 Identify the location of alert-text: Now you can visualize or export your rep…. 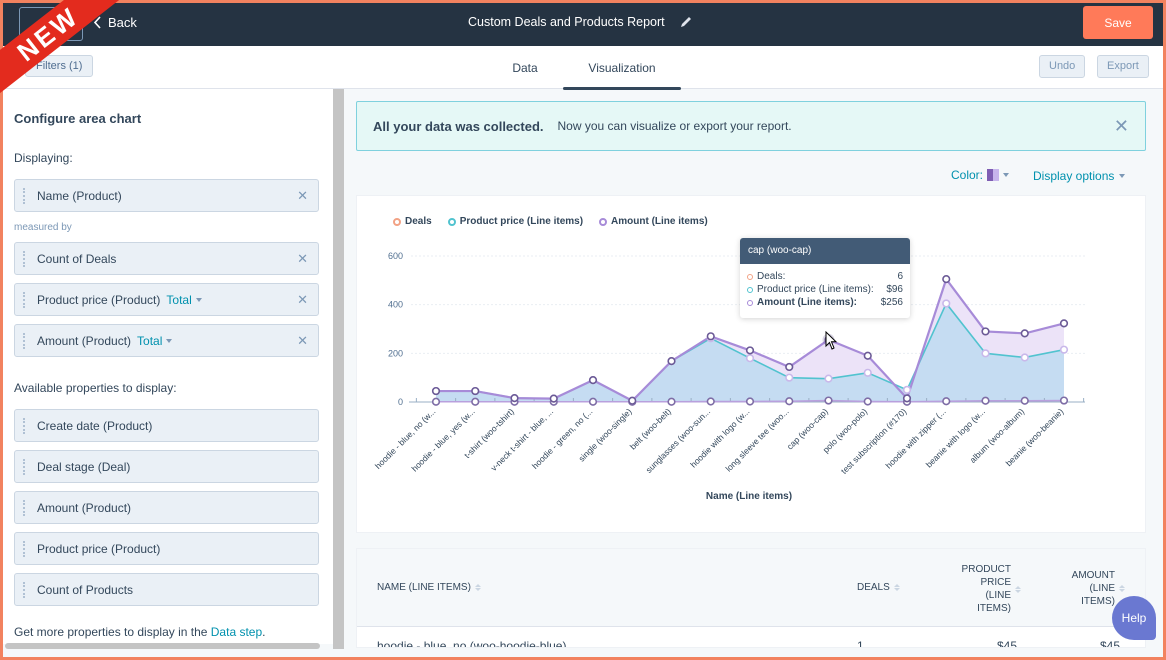
(674, 126).